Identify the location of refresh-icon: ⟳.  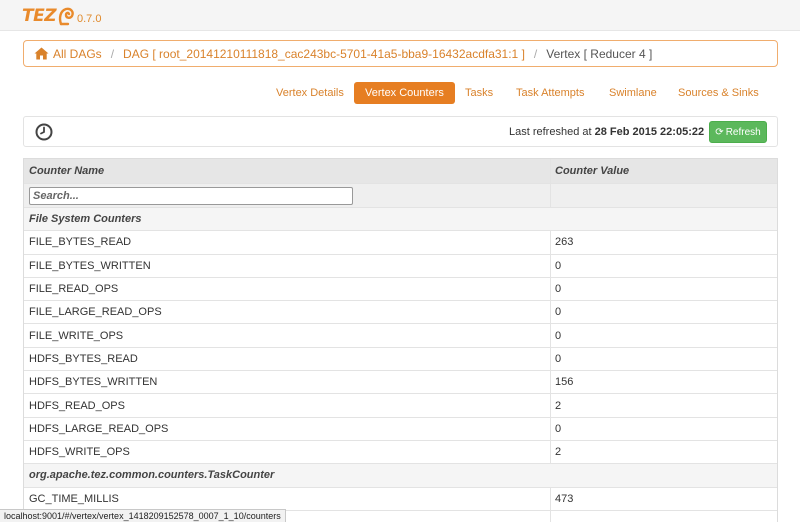
(719, 132).